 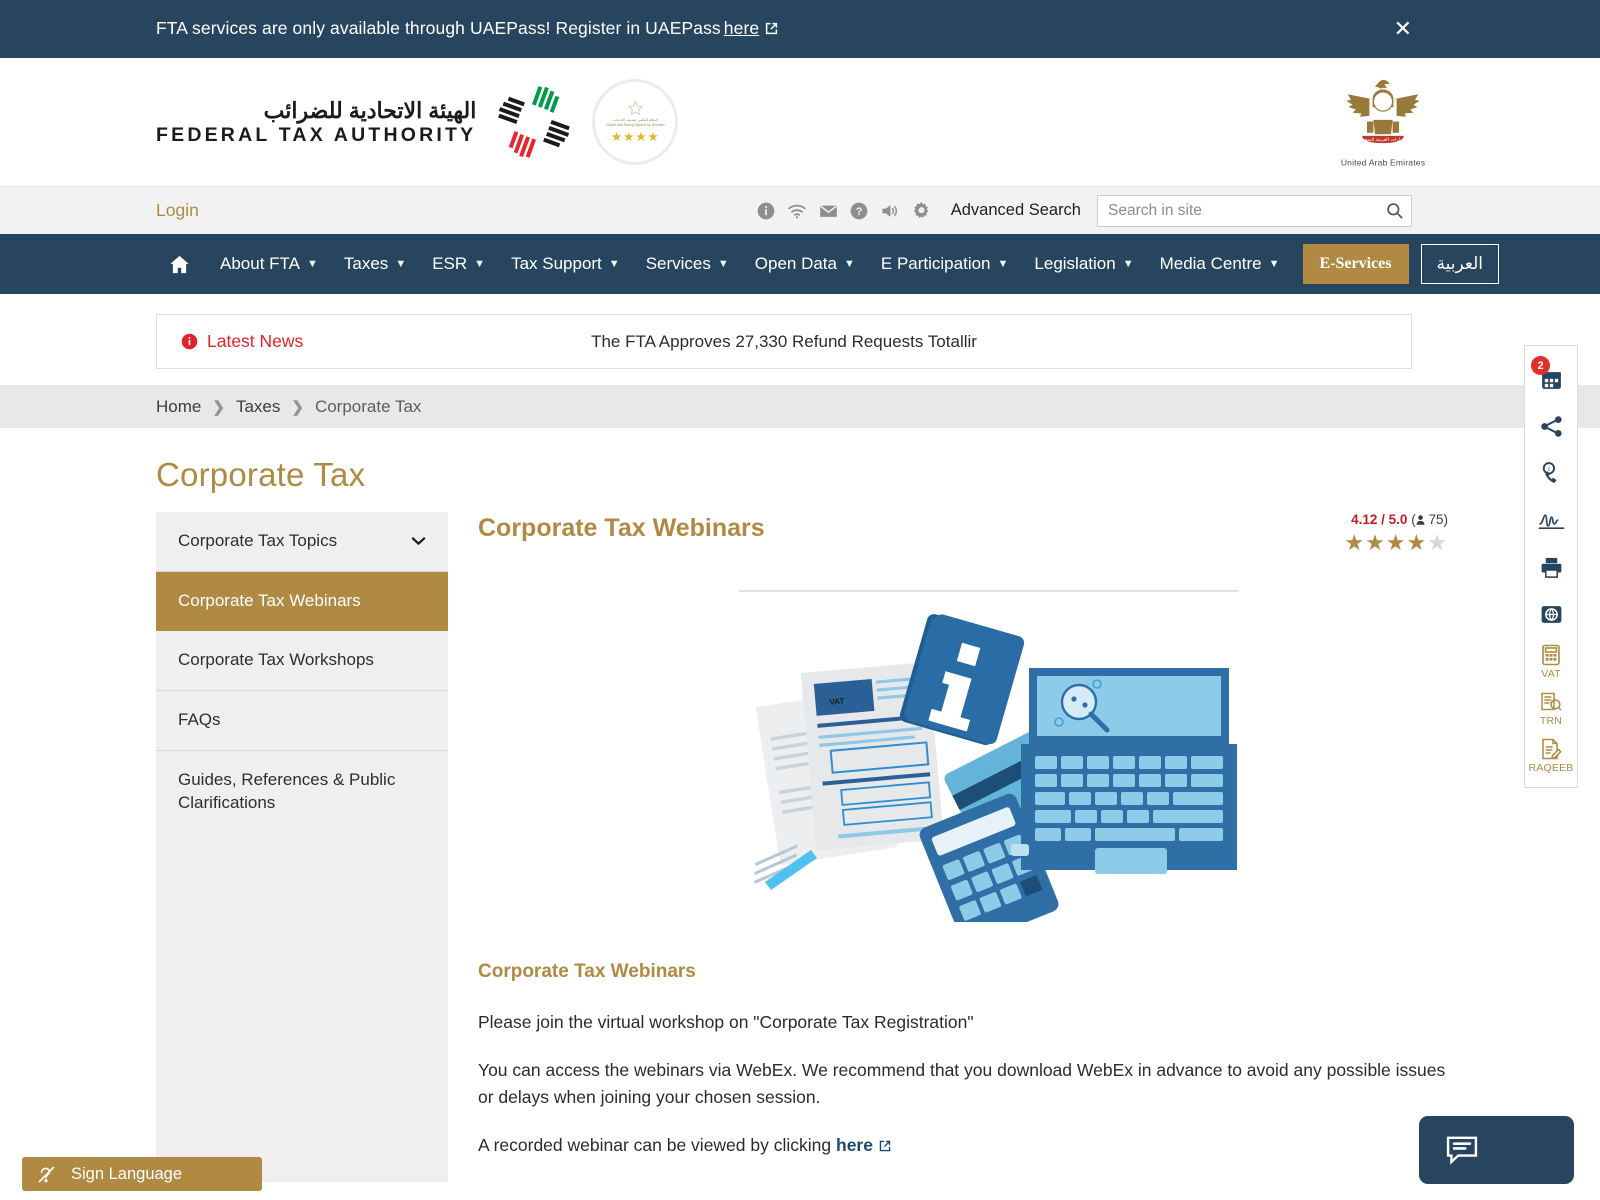 I want to click on globe-icon, so click(x=1551, y=614).